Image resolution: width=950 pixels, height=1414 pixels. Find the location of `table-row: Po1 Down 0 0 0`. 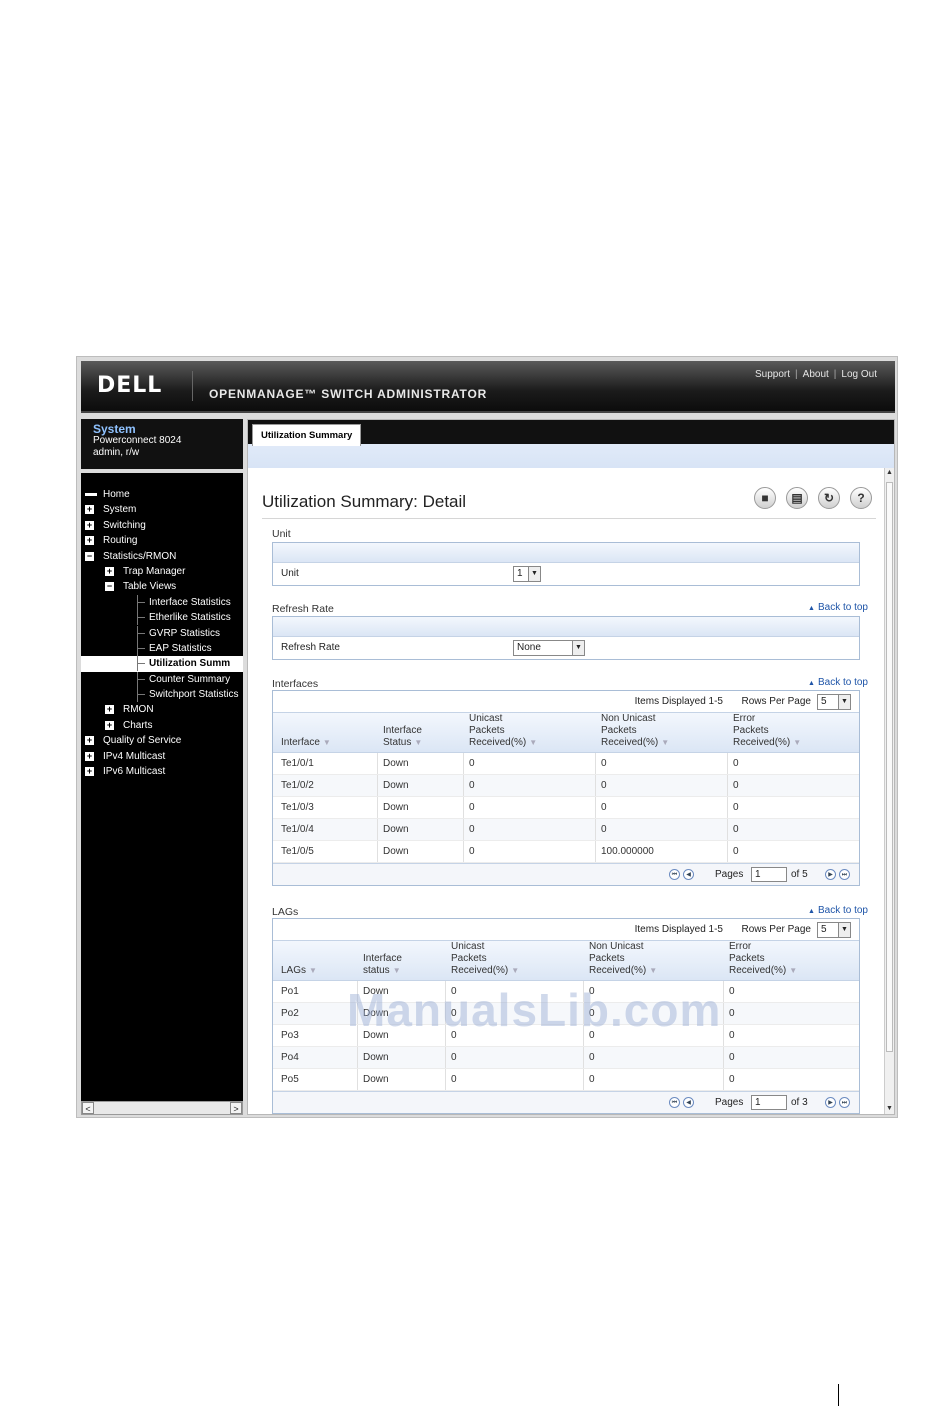

table-row: Po1 Down 0 0 0 is located at coordinates (566, 992).